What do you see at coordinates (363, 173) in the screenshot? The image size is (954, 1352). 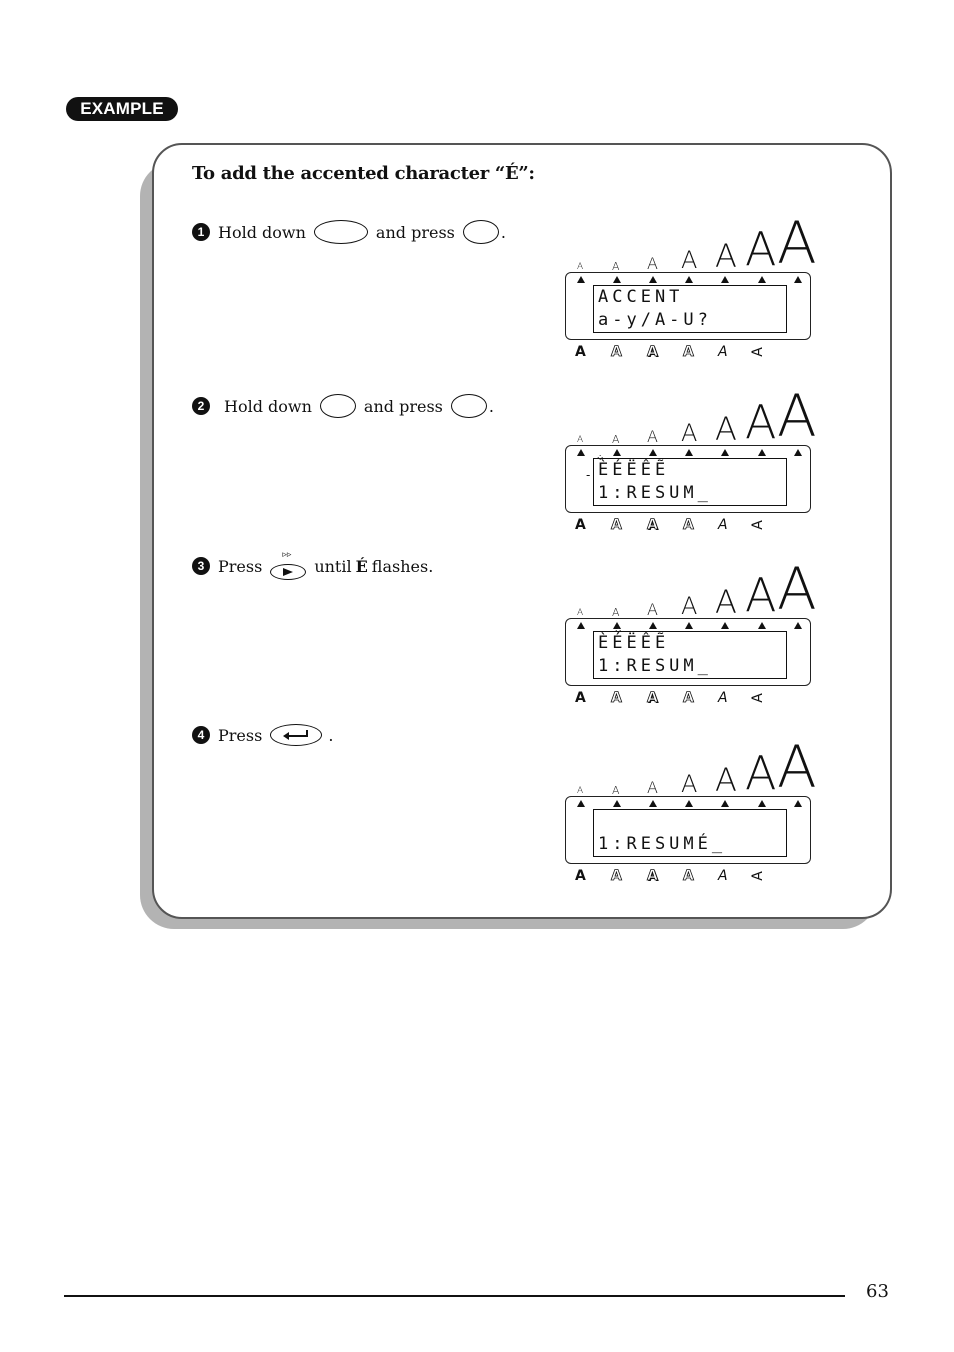 I see `example-title: To add the accented character “É”:` at bounding box center [363, 173].